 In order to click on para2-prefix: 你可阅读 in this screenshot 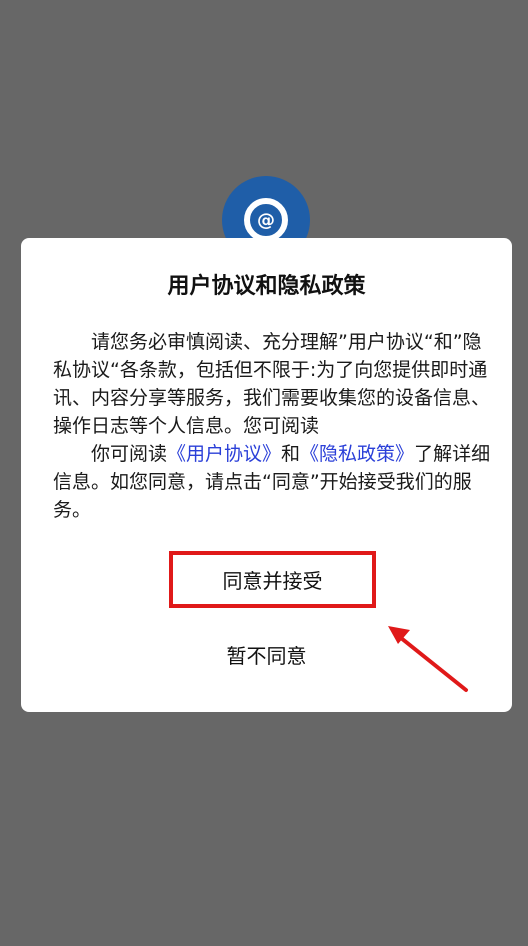, I will do `click(129, 454)`.